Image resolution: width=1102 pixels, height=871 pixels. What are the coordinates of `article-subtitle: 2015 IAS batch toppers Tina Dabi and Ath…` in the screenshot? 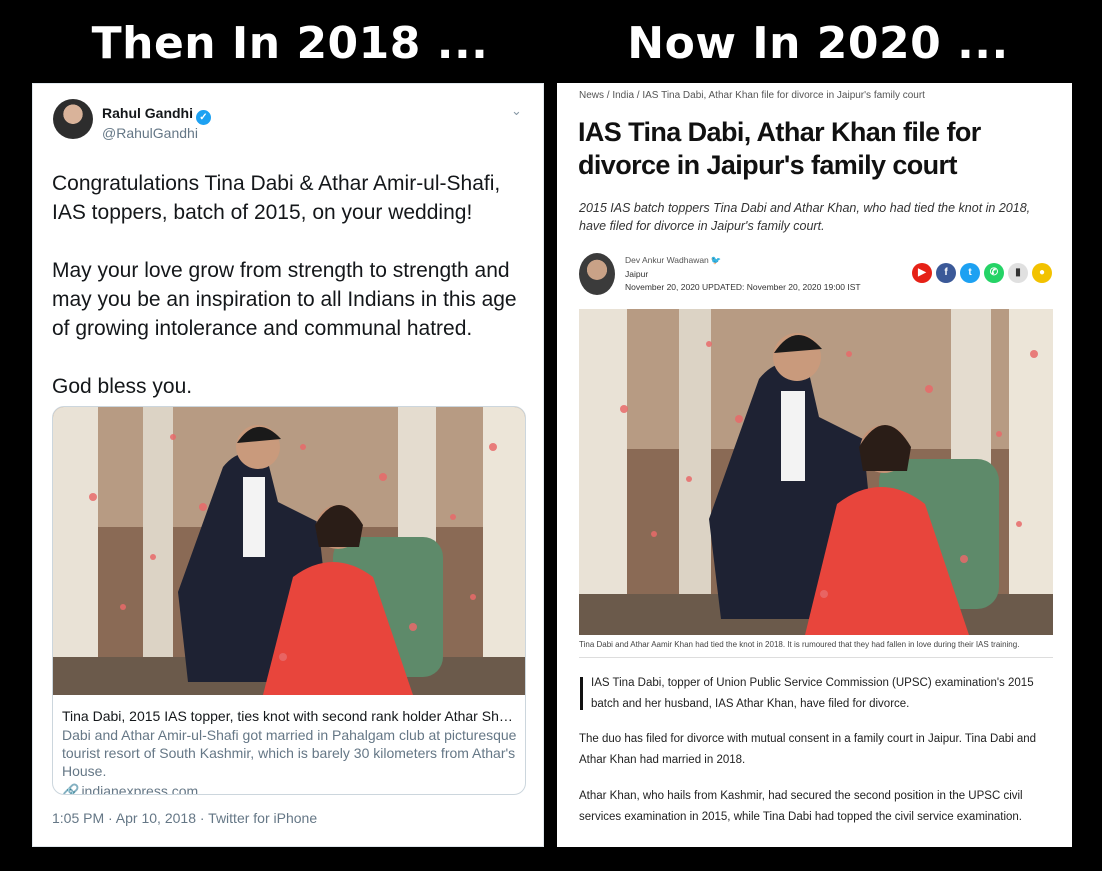 It's located at (805, 217).